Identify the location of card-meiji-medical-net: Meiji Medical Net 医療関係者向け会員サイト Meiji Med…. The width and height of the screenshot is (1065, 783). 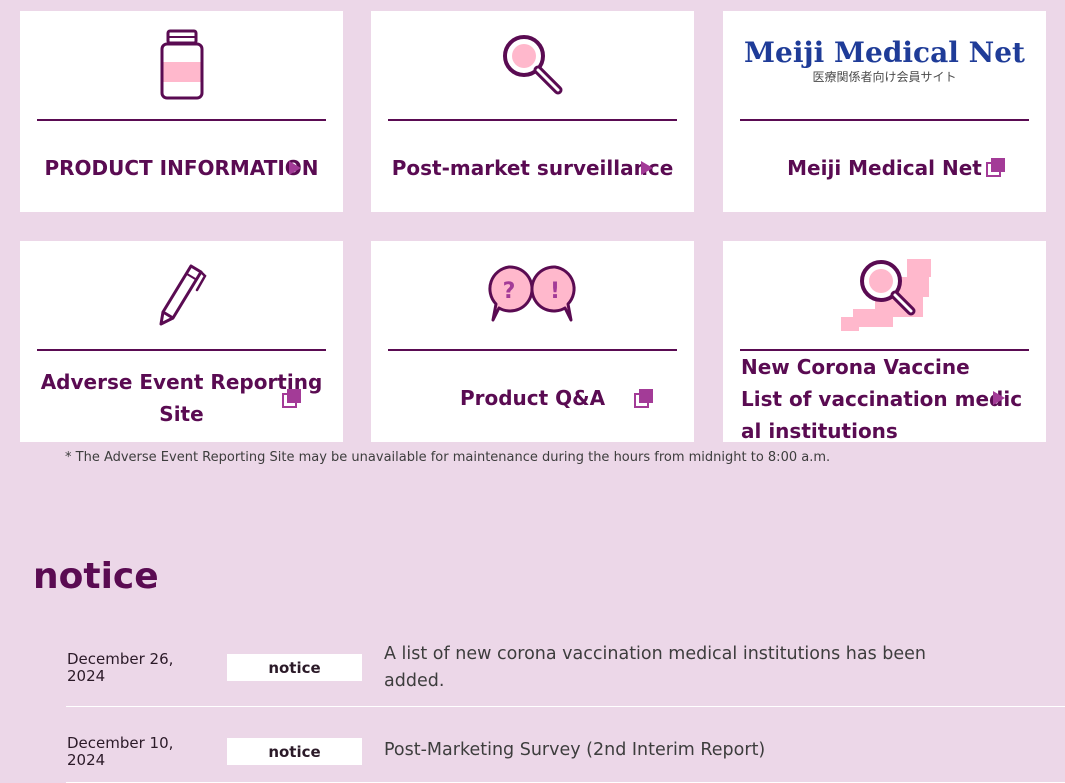
(884, 111).